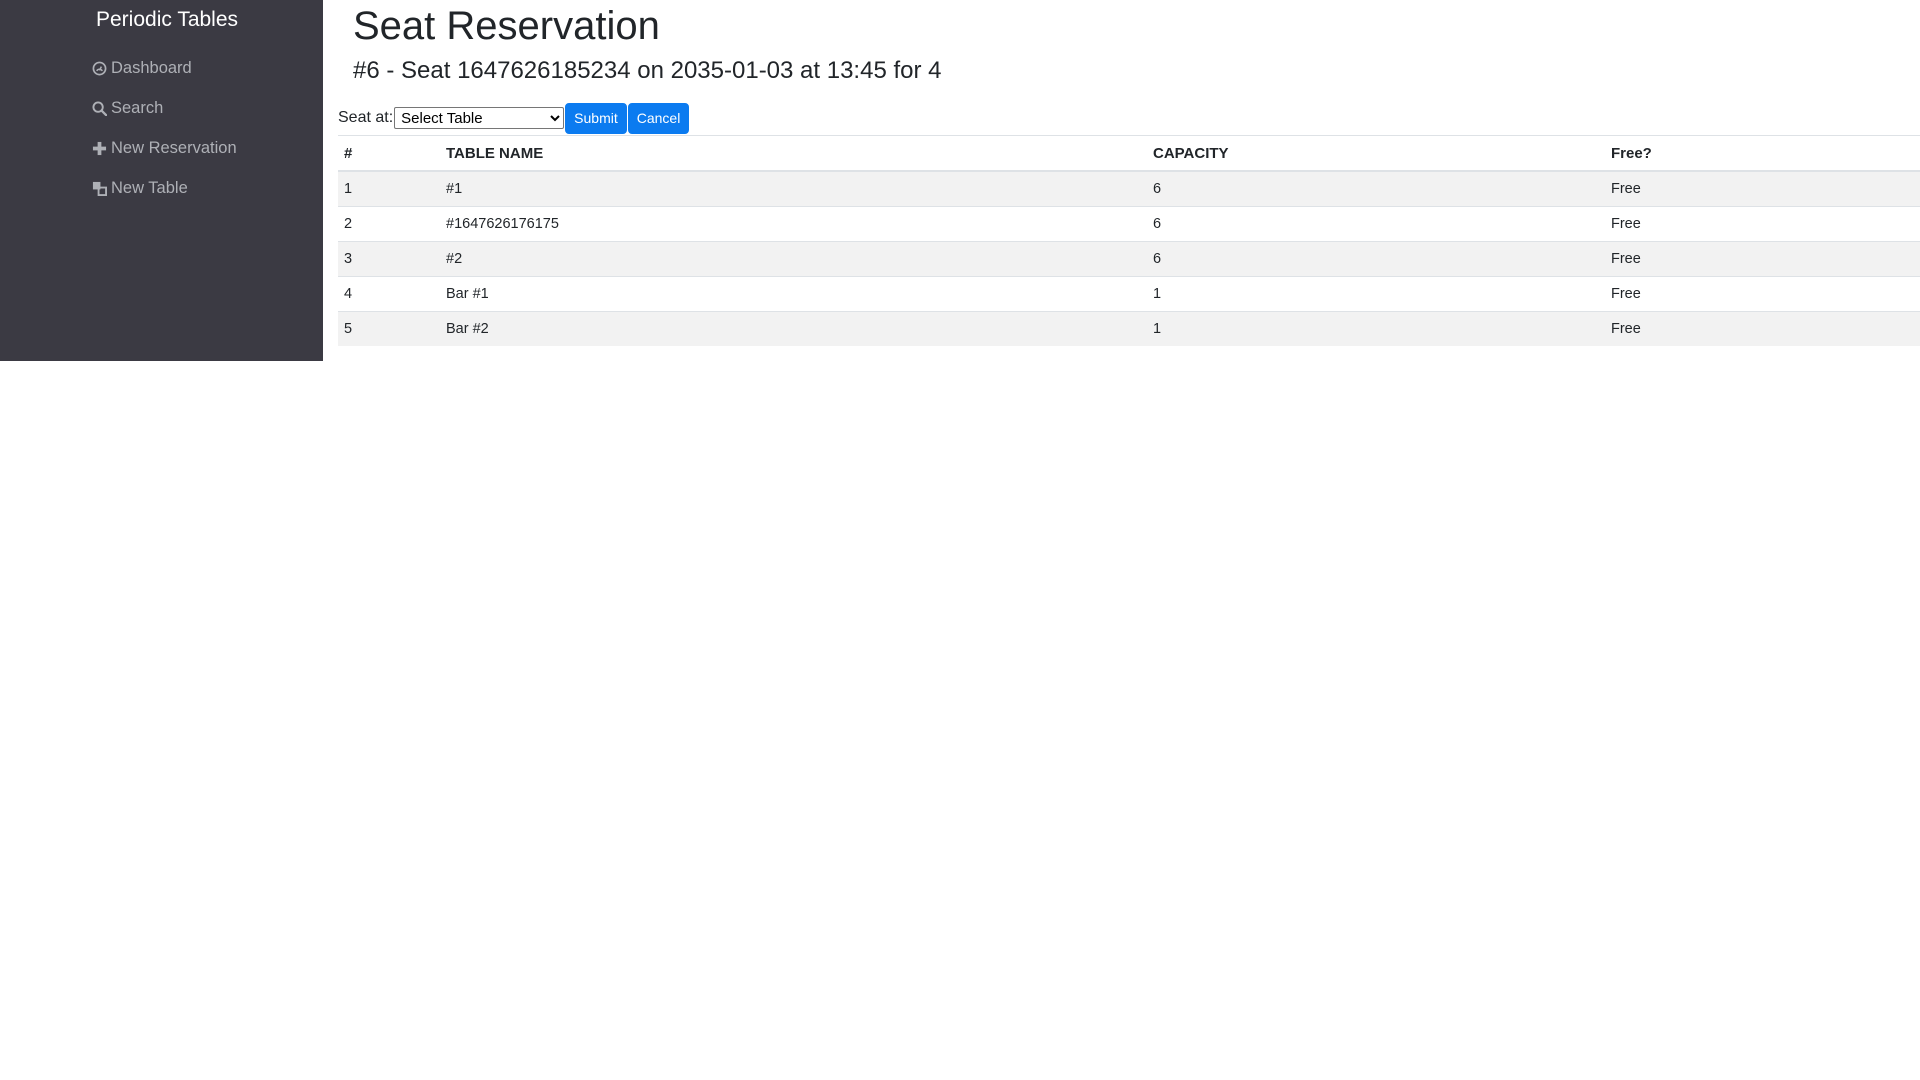  Describe the element at coordinates (793, 328) in the screenshot. I see `cell-table-name: Bar #2` at that location.